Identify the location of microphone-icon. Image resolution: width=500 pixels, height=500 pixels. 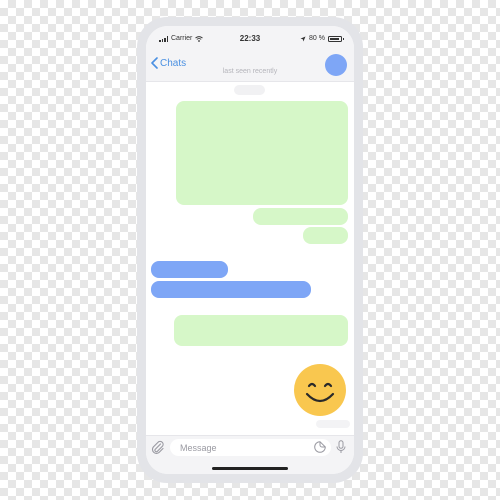
(341, 447).